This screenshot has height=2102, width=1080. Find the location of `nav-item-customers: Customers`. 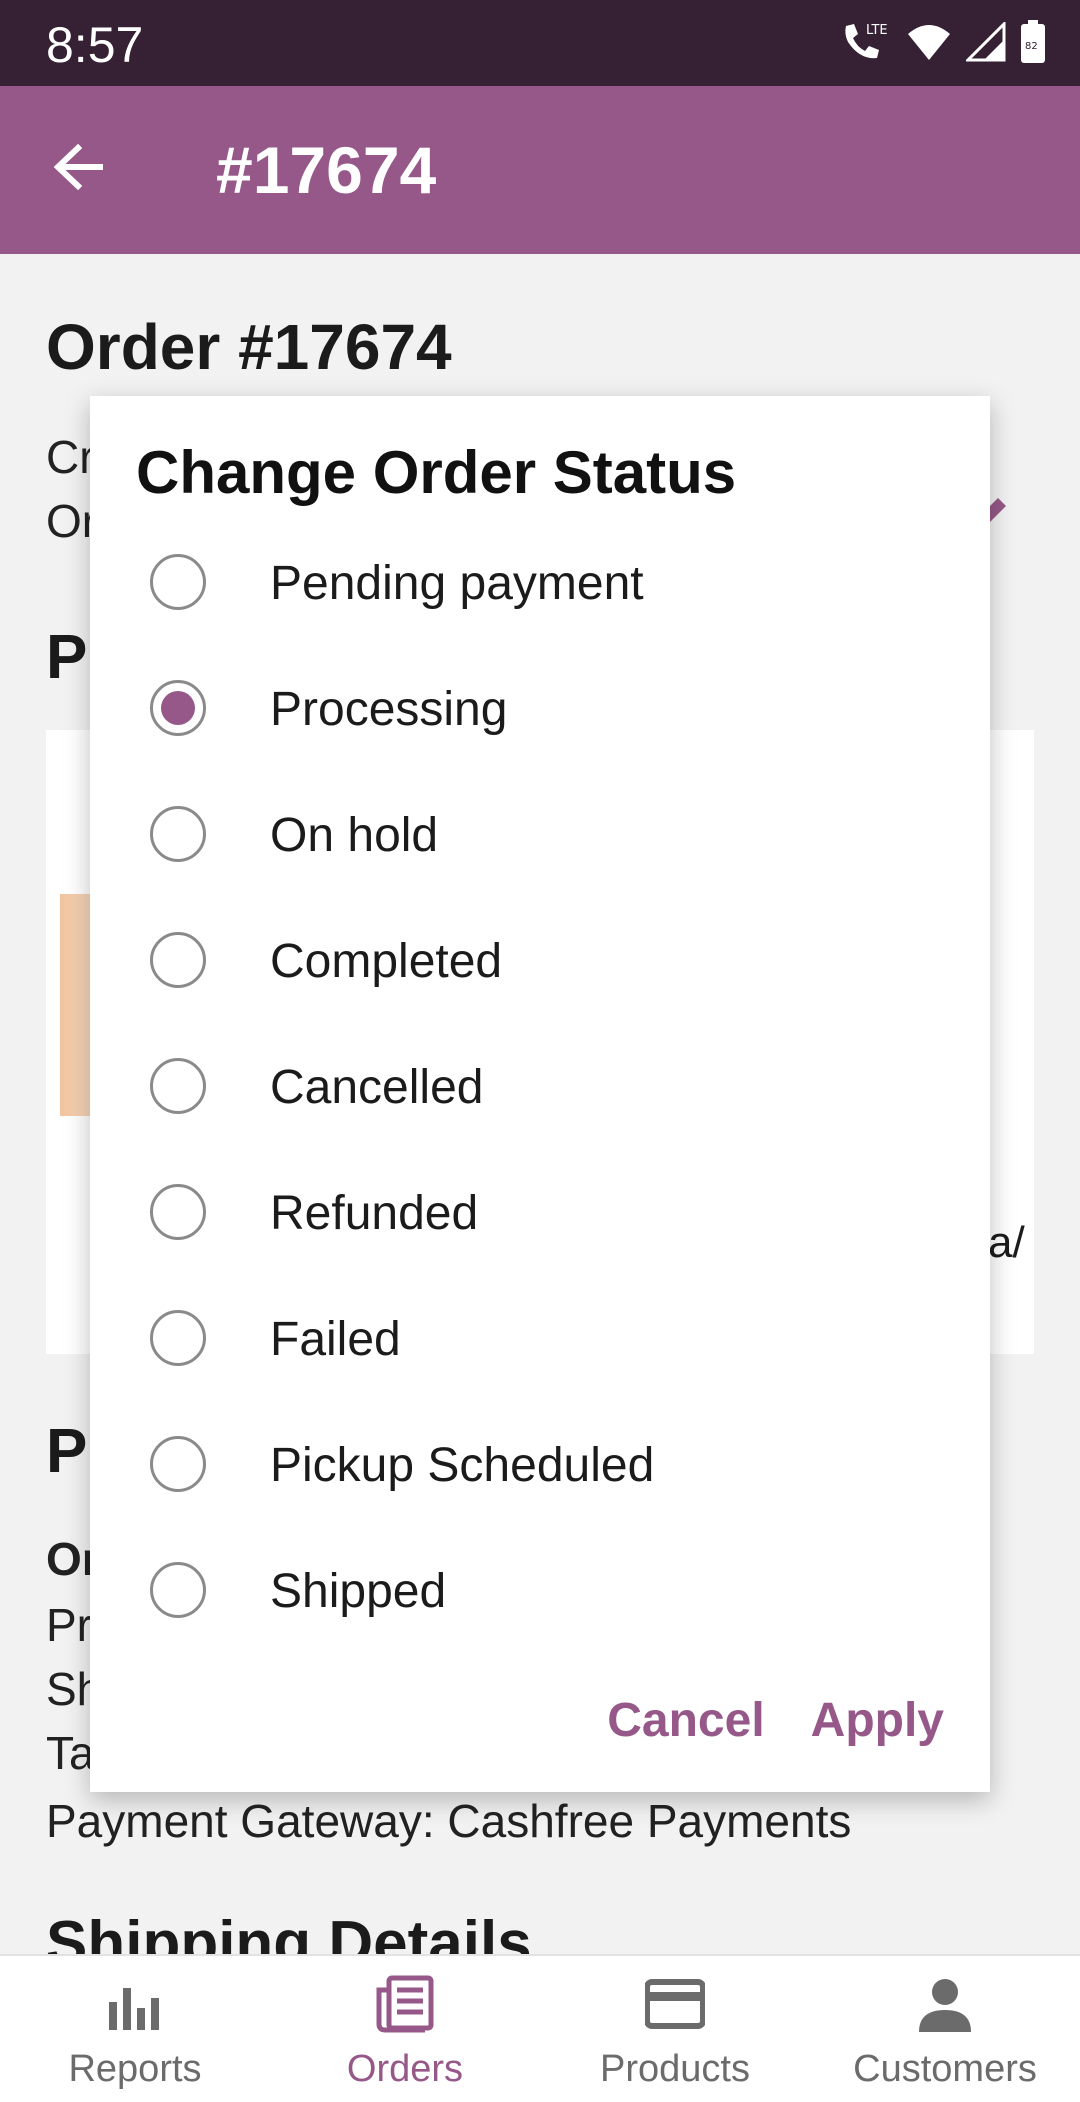

nav-item-customers: Customers is located at coordinates (945, 2029).